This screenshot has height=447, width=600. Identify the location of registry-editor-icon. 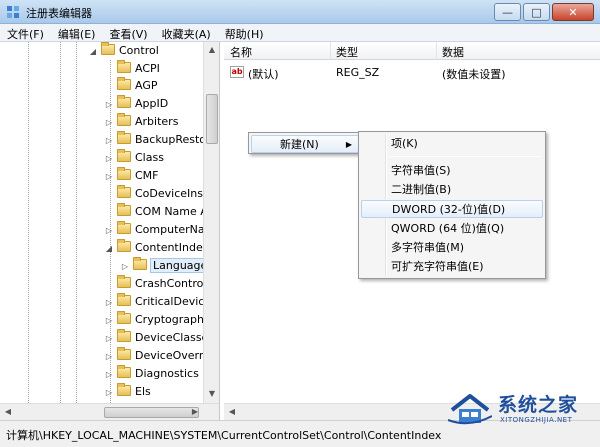
(13, 12).